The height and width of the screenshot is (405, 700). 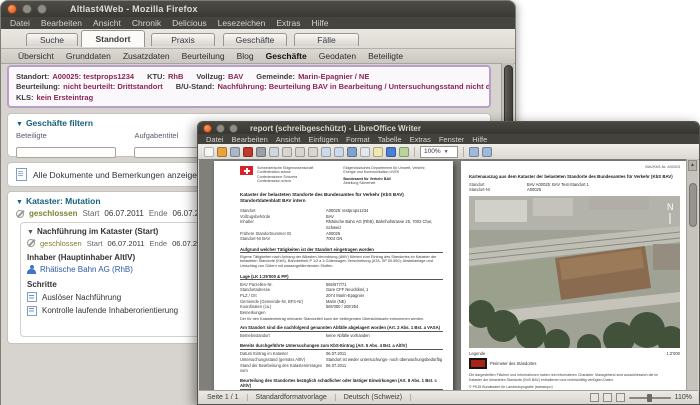 I want to click on export-pdf-icon, so click(x=248, y=151).